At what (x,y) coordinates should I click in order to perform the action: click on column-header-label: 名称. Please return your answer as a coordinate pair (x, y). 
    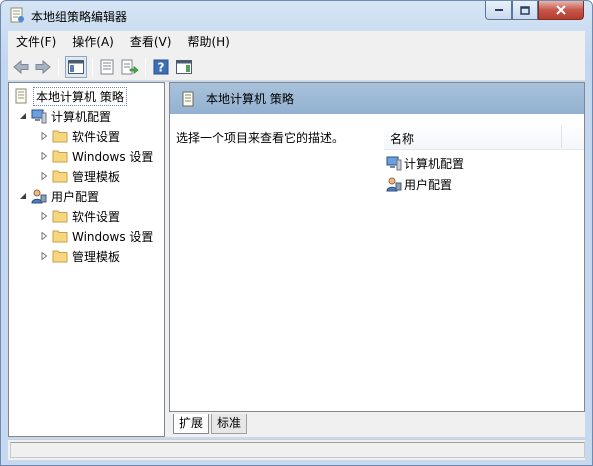
    Looking at the image, I should click on (402, 139).